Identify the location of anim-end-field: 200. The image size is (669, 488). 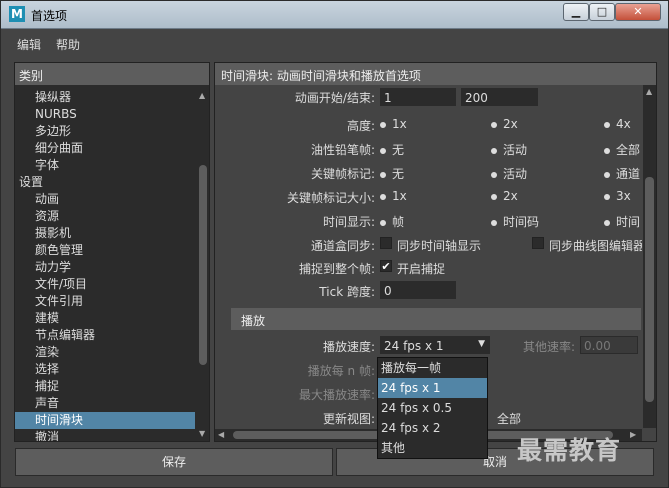
(499, 97).